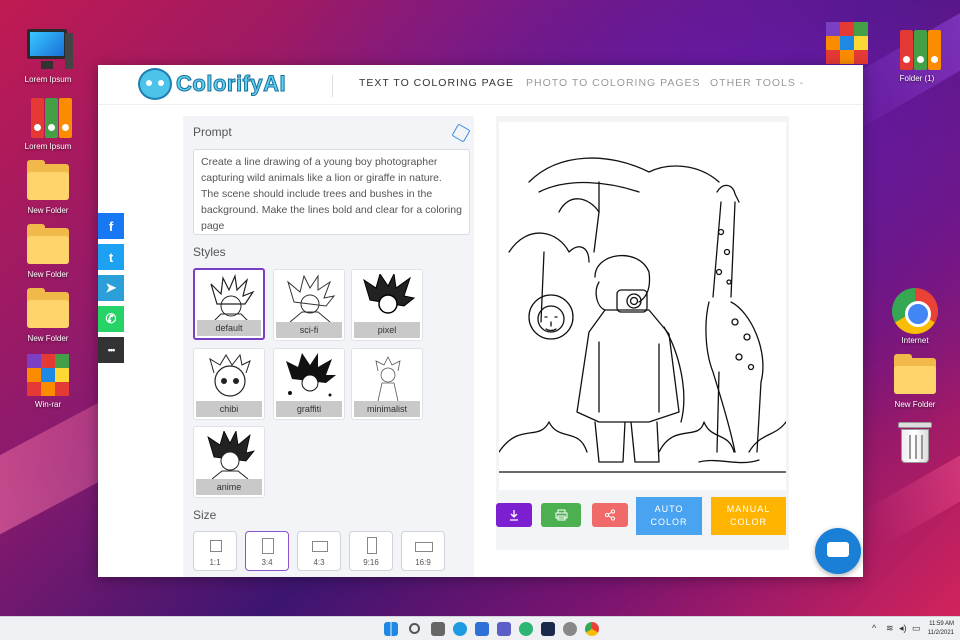 The image size is (960, 640). I want to click on style-chibi: chibi, so click(229, 384).